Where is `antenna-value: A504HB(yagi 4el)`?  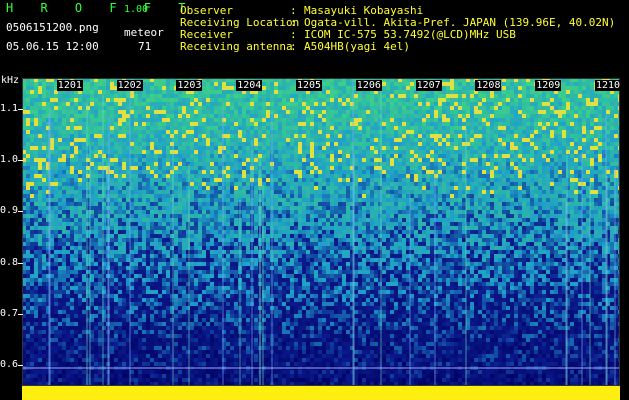
antenna-value: A504HB(yagi 4el) is located at coordinates (357, 46).